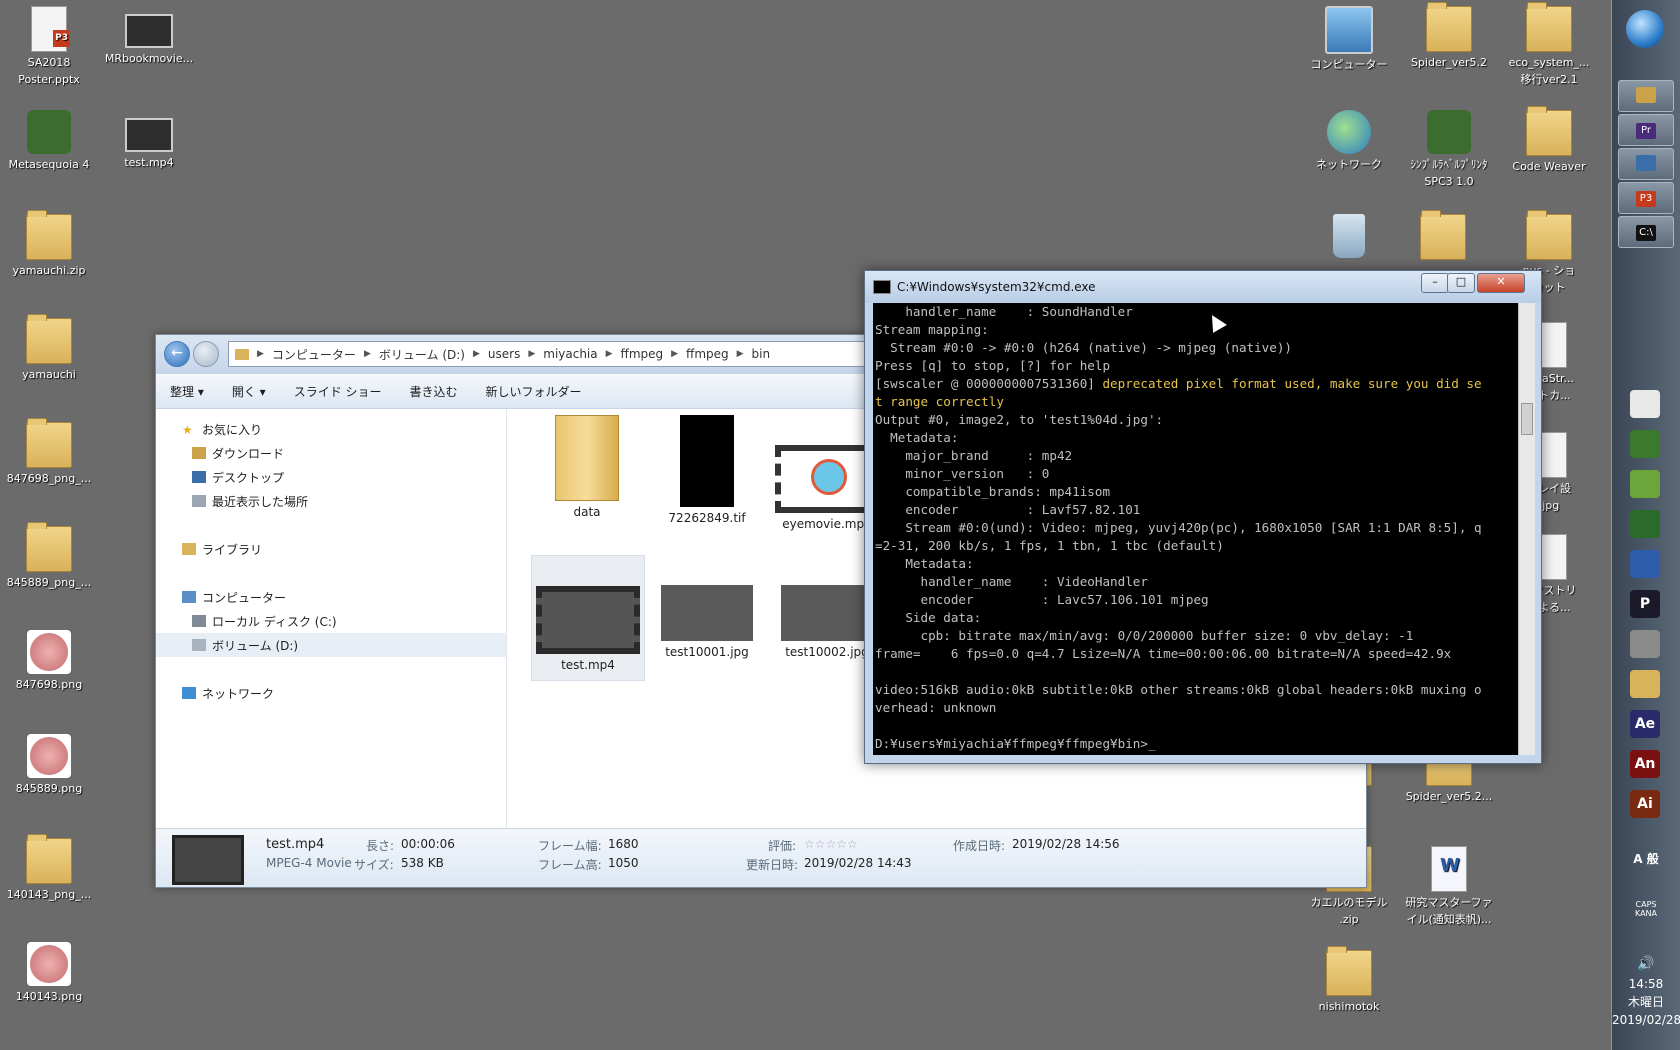 The width and height of the screenshot is (1680, 1050). Describe the element at coordinates (1449, 36) in the screenshot. I see `desktop-icon: Spider_ver5.2` at that location.